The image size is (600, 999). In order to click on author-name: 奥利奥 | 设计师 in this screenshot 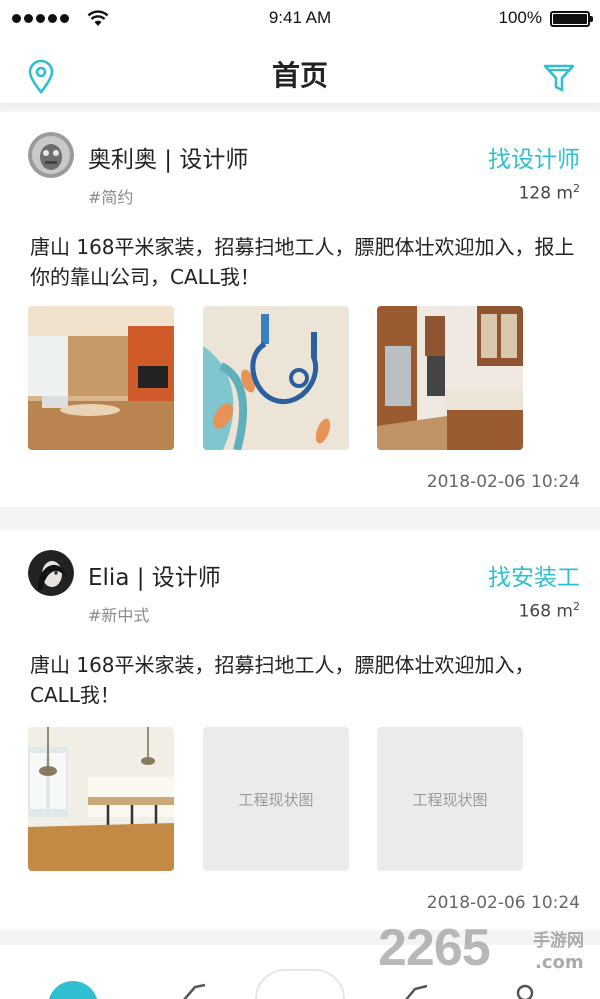, I will do `click(168, 157)`.